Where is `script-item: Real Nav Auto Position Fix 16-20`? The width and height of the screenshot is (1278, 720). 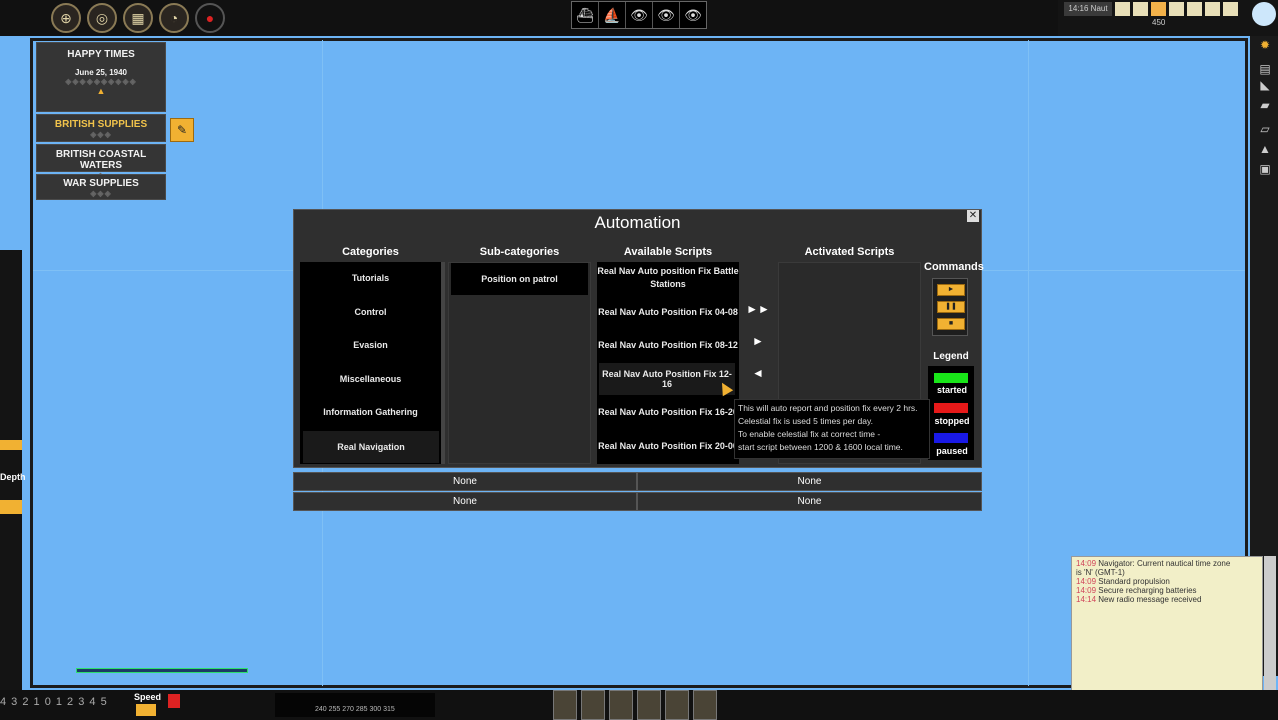 script-item: Real Nav Auto Position Fix 16-20 is located at coordinates (668, 412).